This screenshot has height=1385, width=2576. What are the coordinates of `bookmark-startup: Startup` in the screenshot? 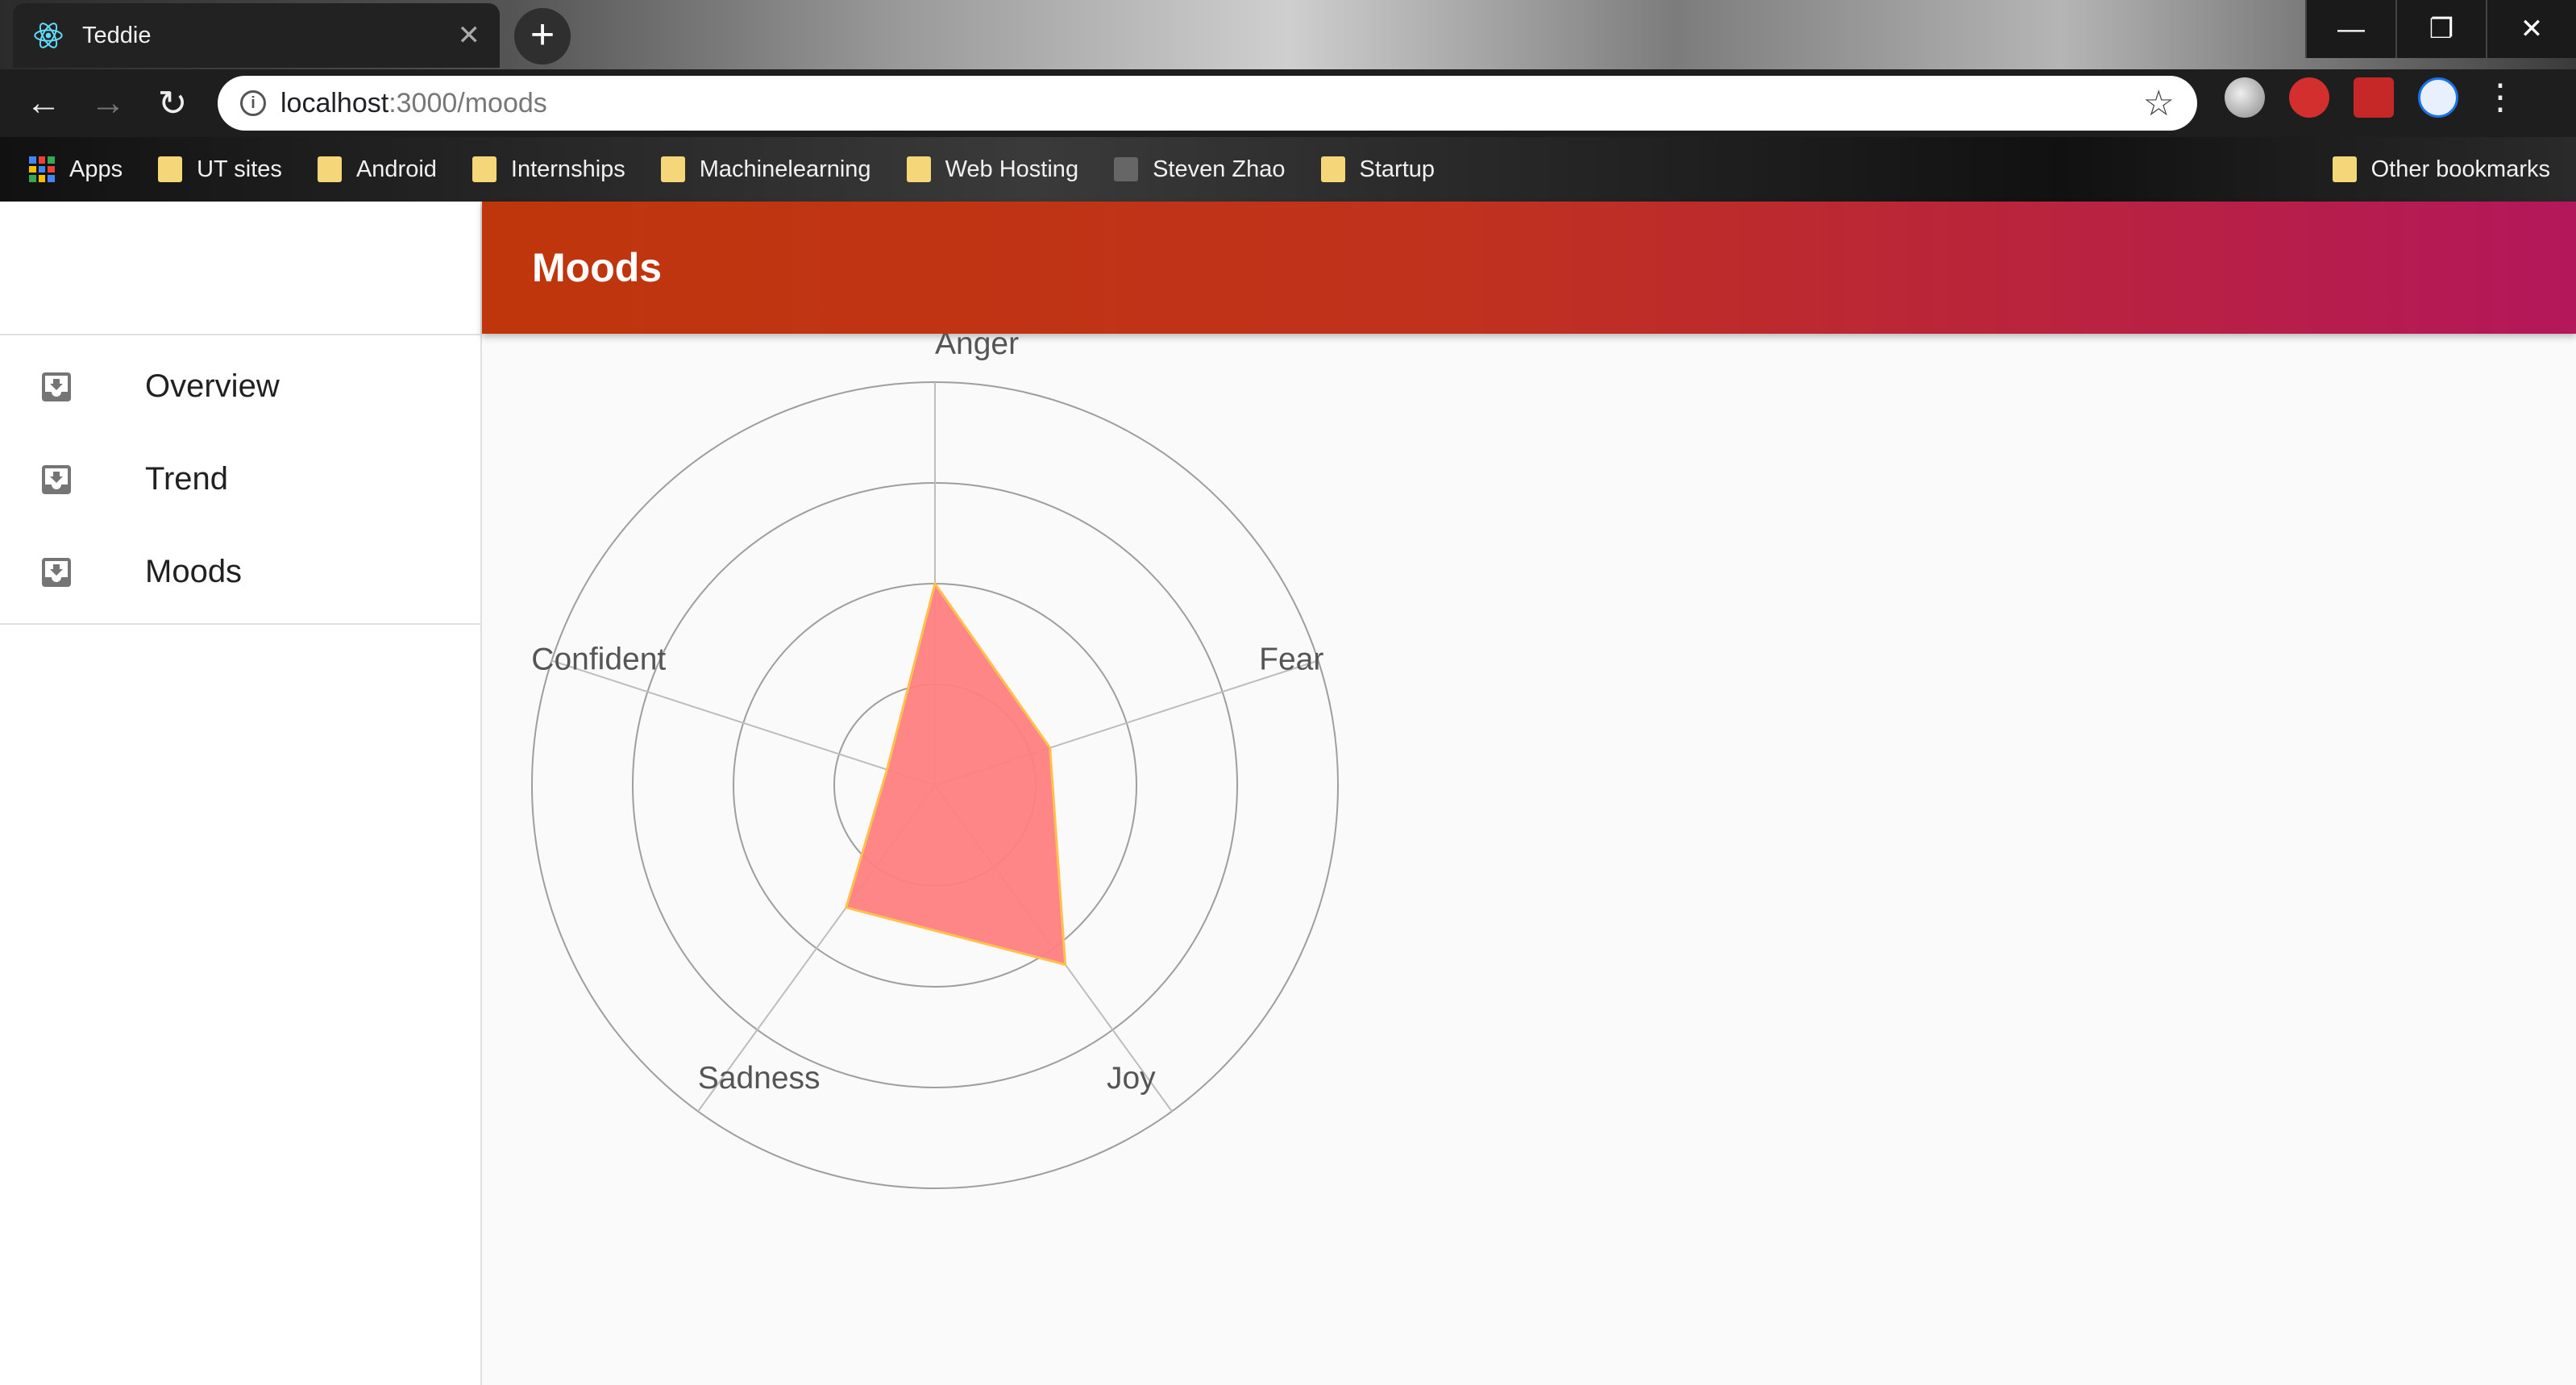 It's located at (1377, 170).